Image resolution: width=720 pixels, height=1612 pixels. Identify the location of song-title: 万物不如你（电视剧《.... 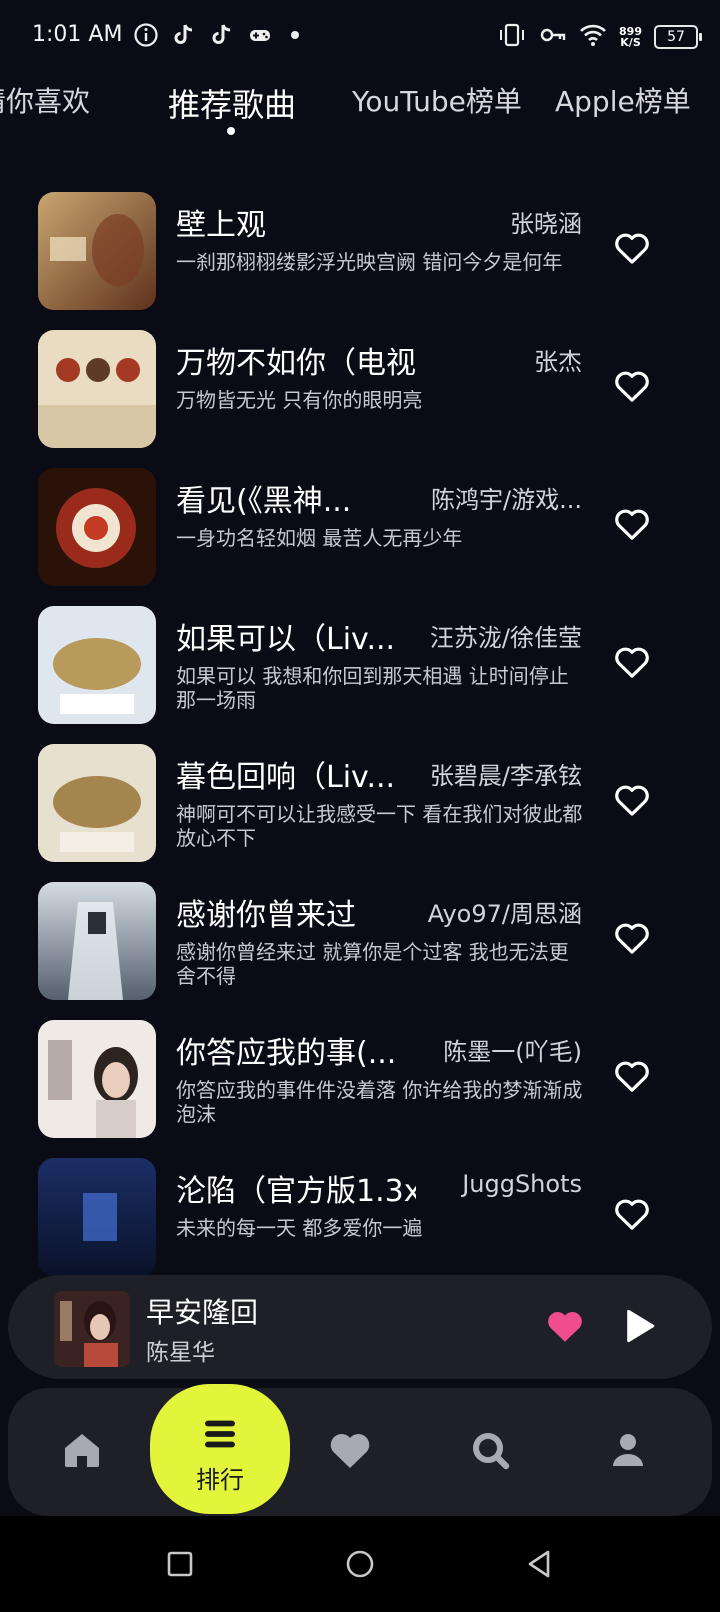
(296, 363).